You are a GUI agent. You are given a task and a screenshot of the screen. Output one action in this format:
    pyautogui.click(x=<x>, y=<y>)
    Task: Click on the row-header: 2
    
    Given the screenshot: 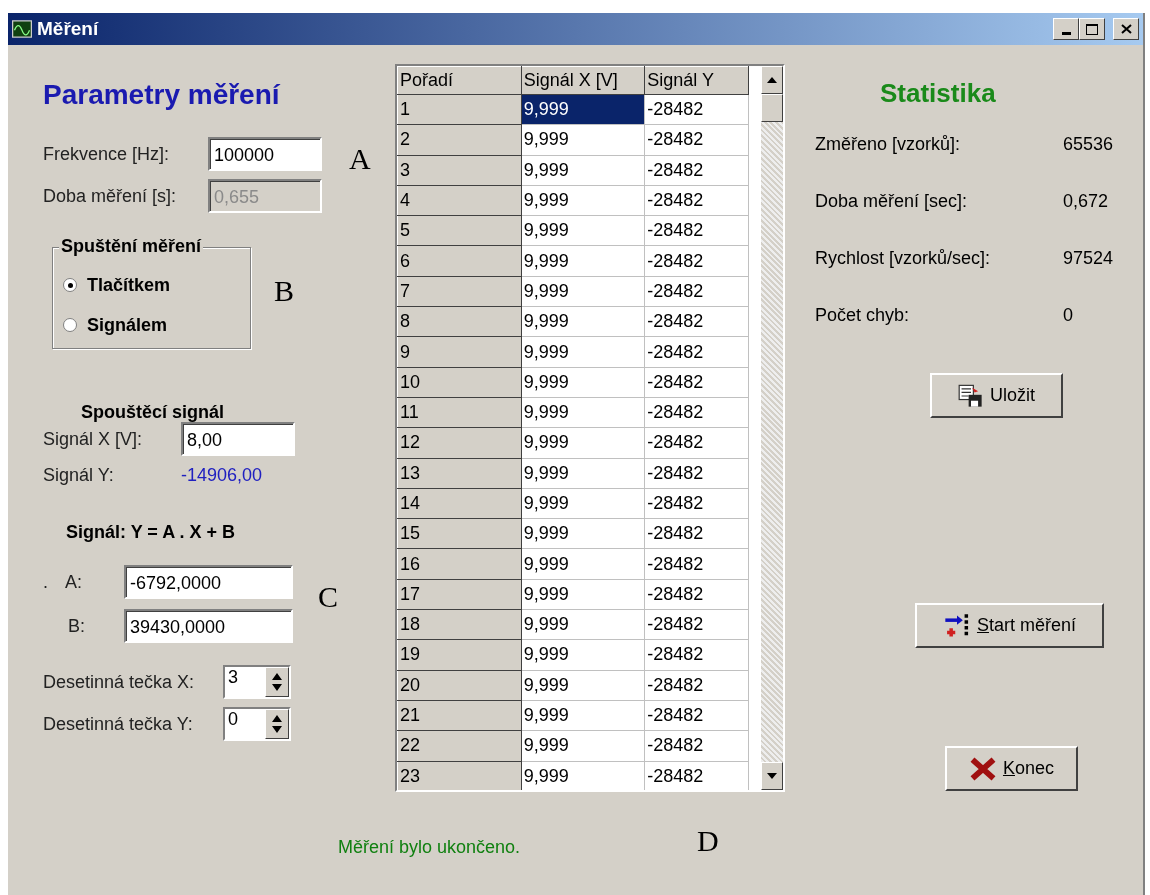 What is the action you would take?
    pyautogui.click(x=459, y=140)
    